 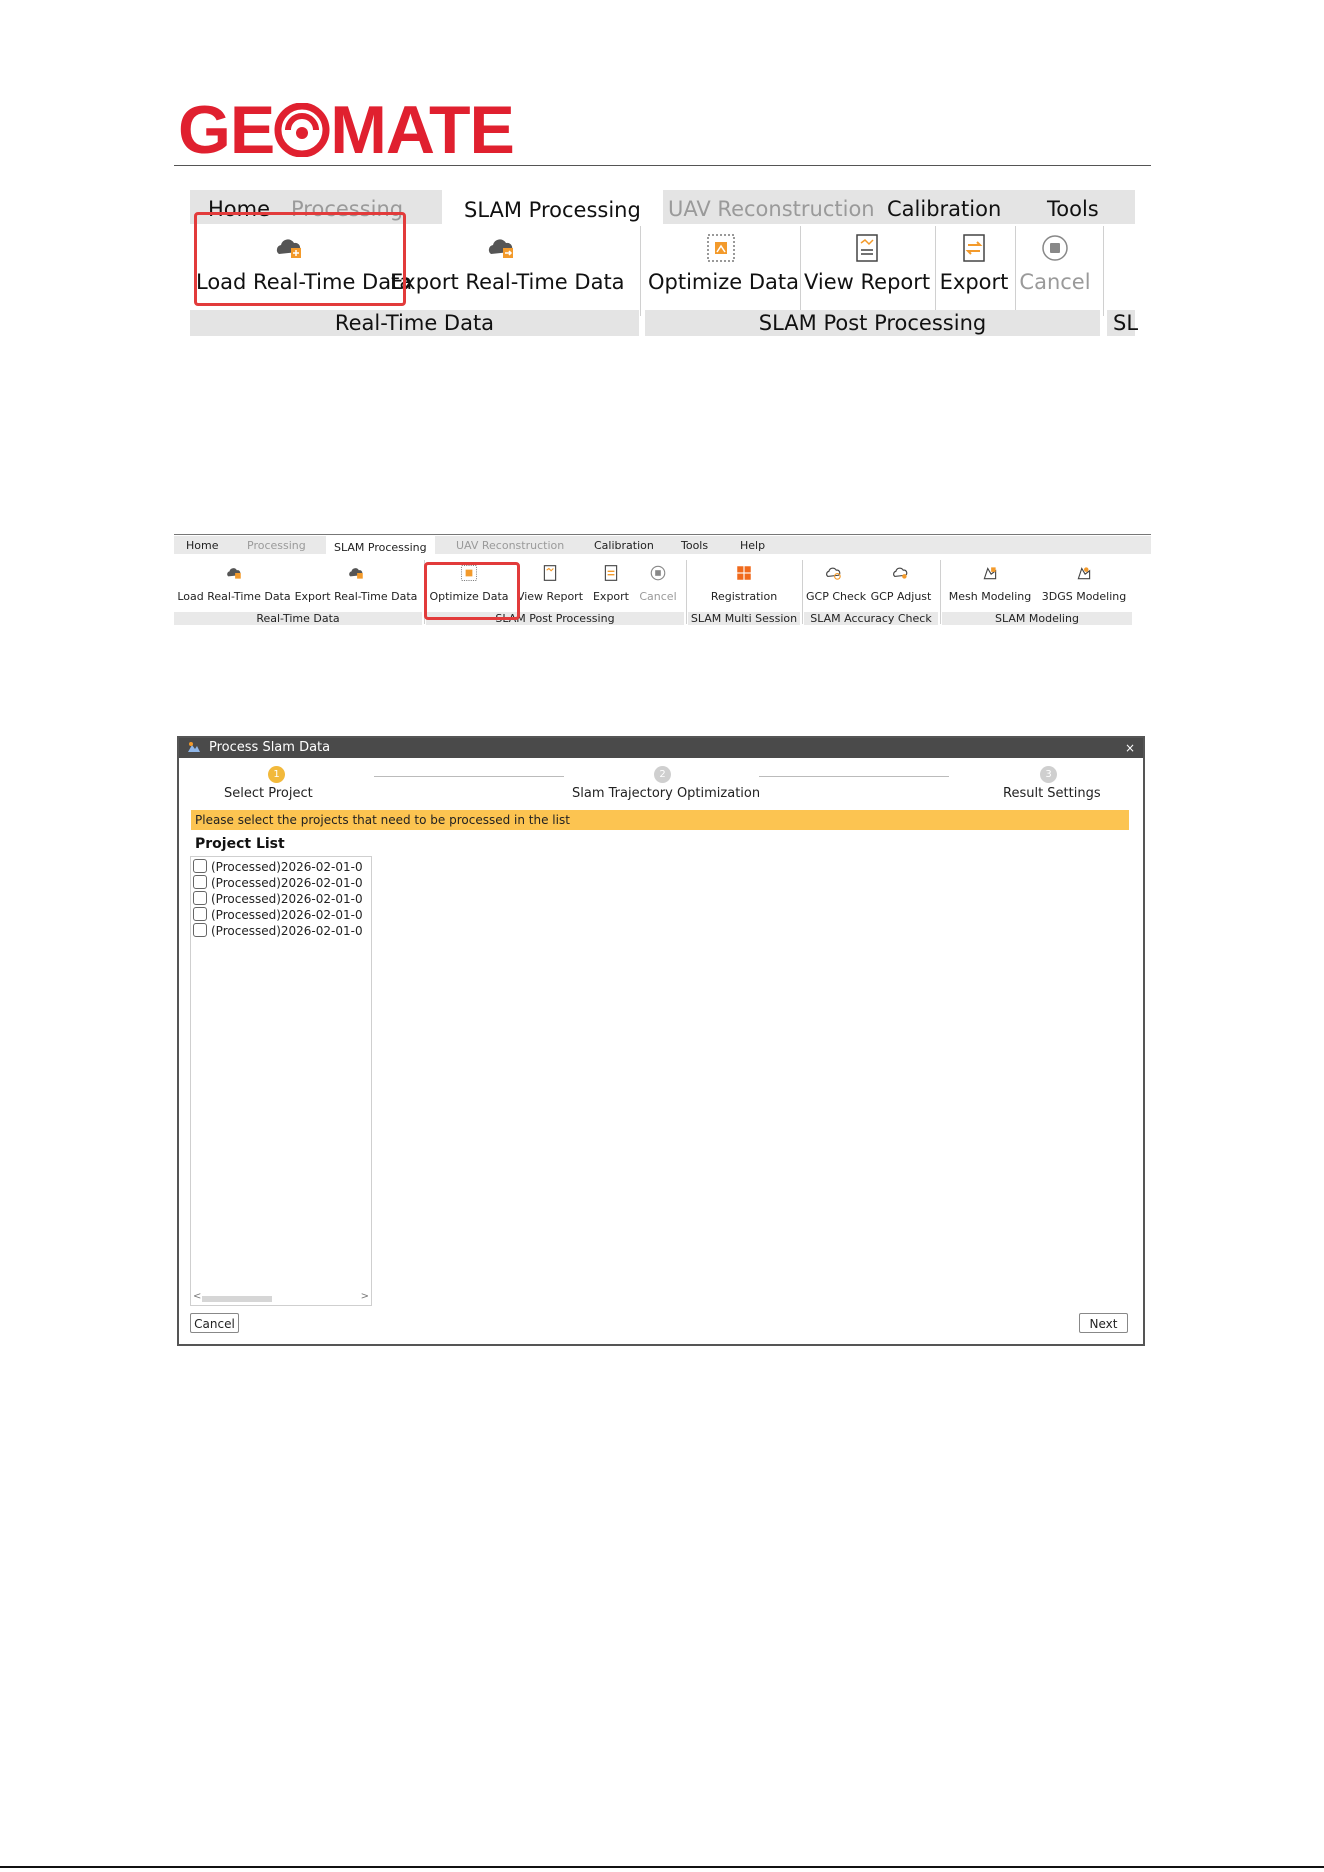 I want to click on highlight-load-real-time-data, so click(x=300, y=259).